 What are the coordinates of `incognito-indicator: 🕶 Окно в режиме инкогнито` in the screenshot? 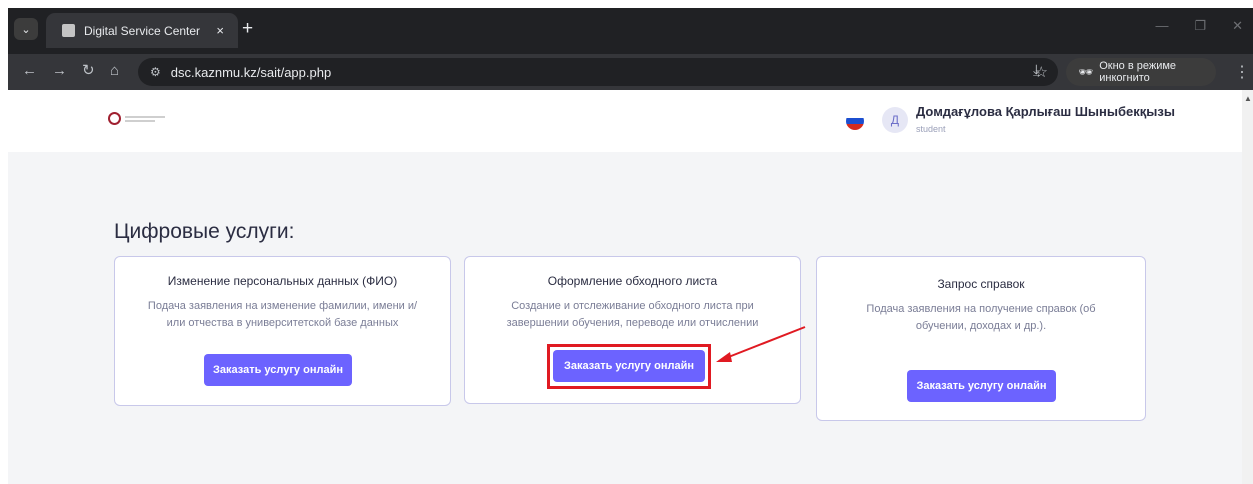 It's located at (1141, 72).